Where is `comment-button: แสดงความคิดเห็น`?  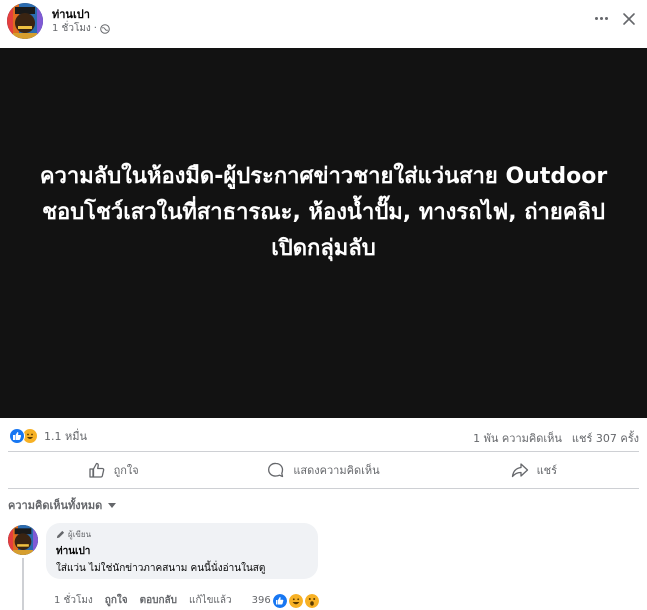 comment-button: แสดงความคิดเห็น is located at coordinates (323, 470).